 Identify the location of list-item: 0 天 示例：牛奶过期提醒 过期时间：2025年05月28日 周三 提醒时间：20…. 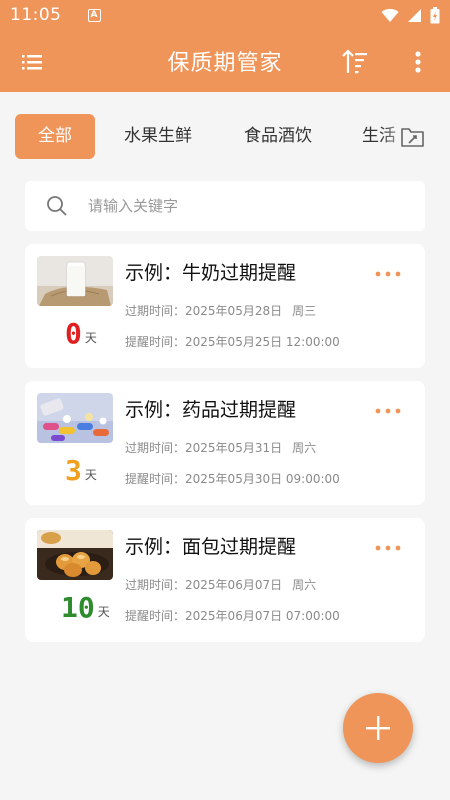
(225, 306).